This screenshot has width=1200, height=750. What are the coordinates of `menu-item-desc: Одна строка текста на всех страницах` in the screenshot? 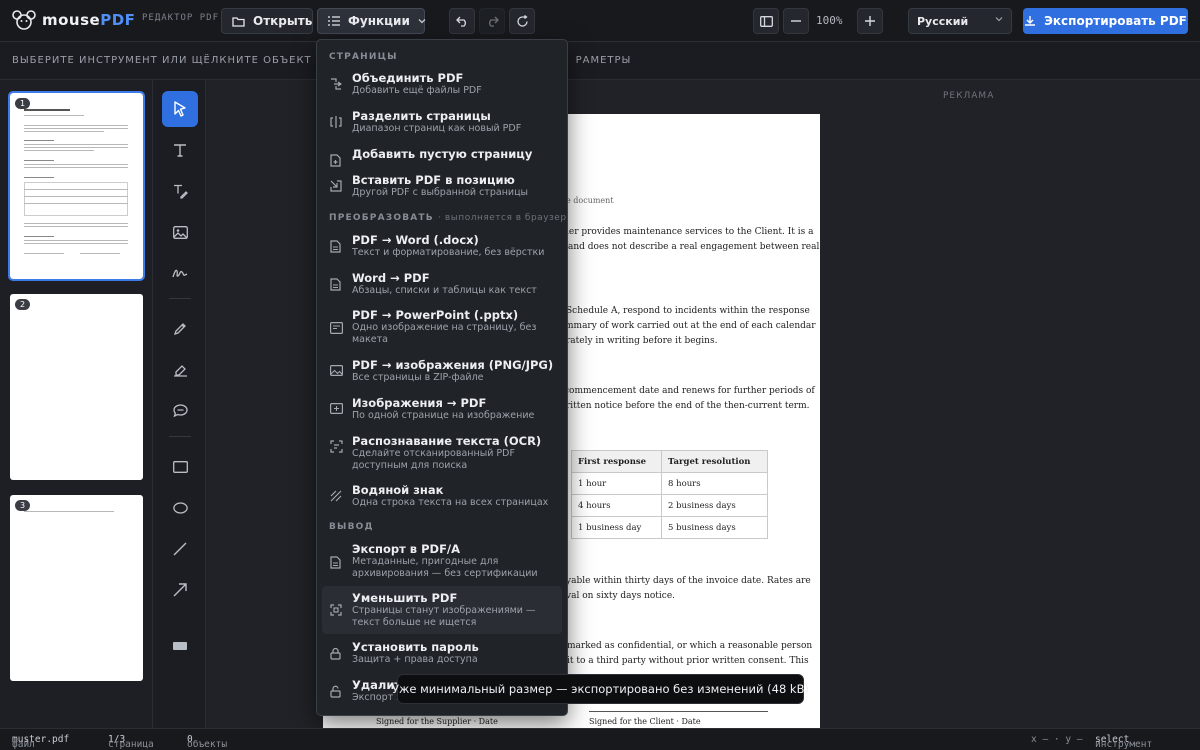 It's located at (450, 502).